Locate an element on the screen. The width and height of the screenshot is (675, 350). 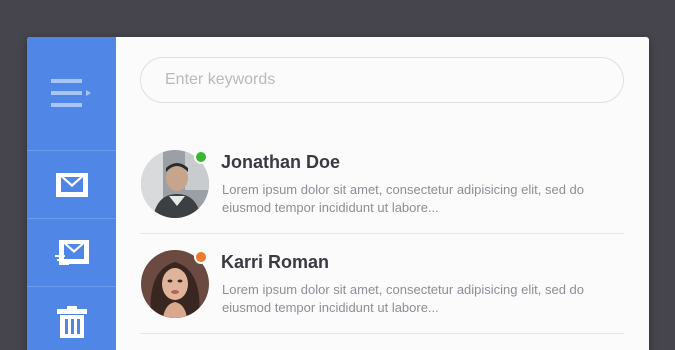
sent-button is located at coordinates (71, 252).